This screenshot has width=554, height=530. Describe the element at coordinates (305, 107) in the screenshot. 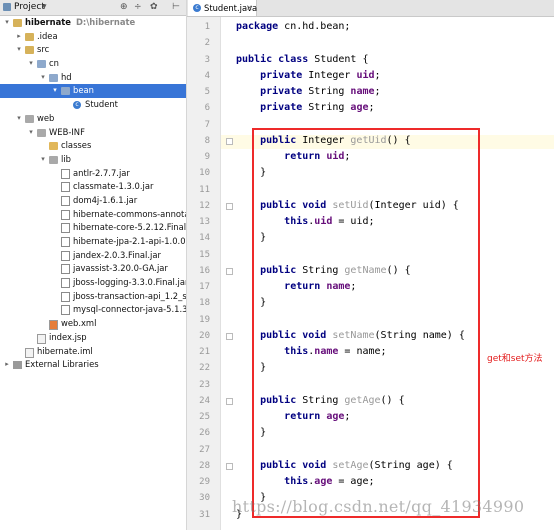

I see `code-line: private String age;` at that location.